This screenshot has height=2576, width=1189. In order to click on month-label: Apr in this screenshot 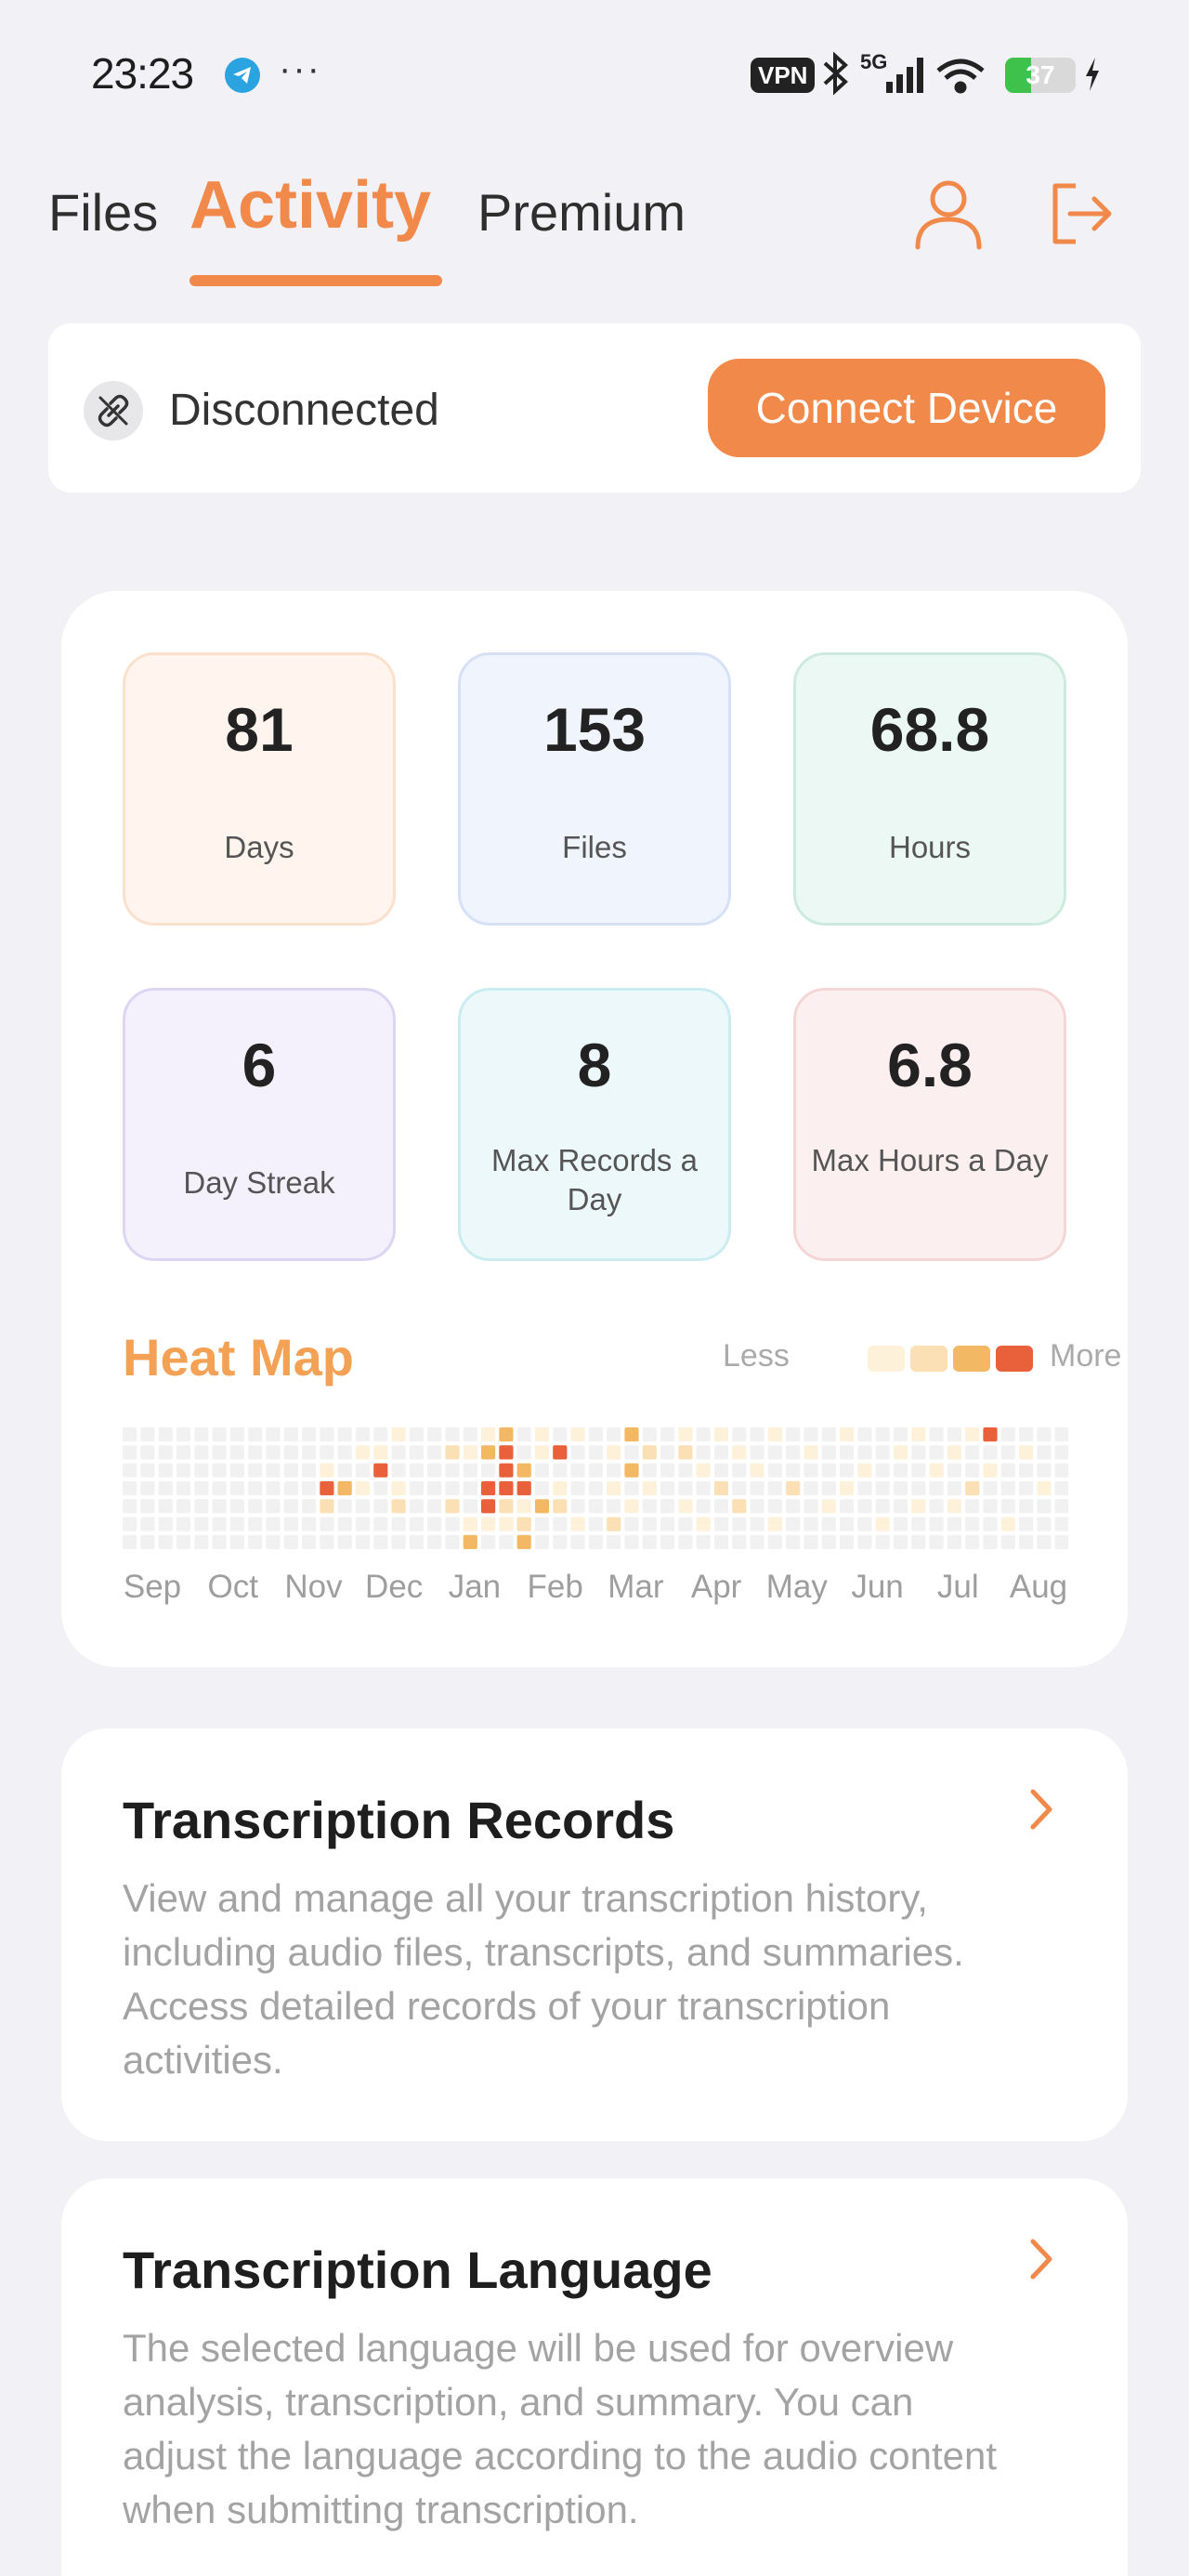, I will do `click(716, 1587)`.